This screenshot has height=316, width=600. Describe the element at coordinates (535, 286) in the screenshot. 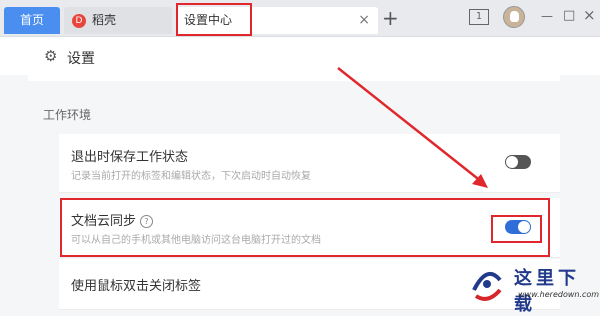

I see `watermark: 这里下载 www.heredown.com` at that location.